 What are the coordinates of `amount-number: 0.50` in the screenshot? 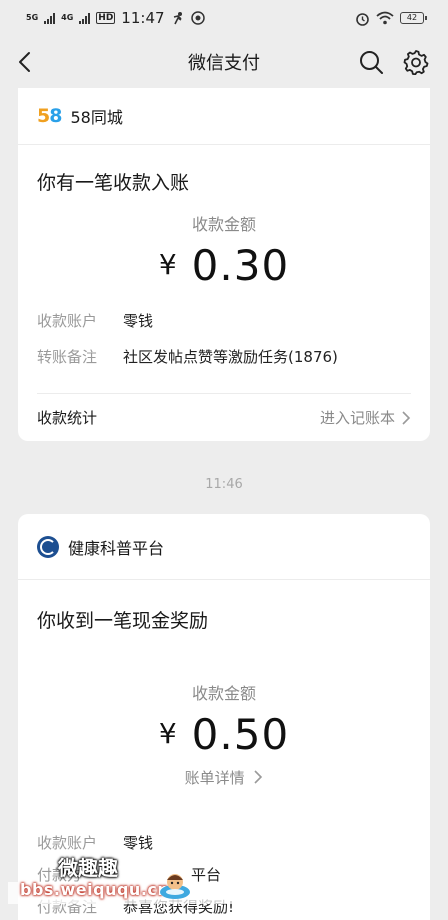 It's located at (240, 734).